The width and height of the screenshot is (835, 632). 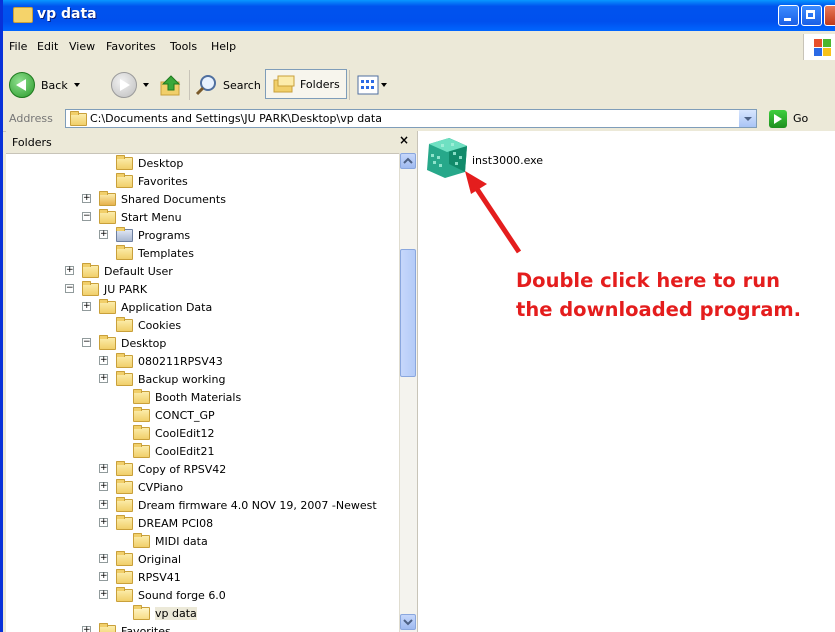 I want to click on tree-item: + Dream firmware 4.0 NOV 19, 2007 -Newest, so click(x=238, y=505).